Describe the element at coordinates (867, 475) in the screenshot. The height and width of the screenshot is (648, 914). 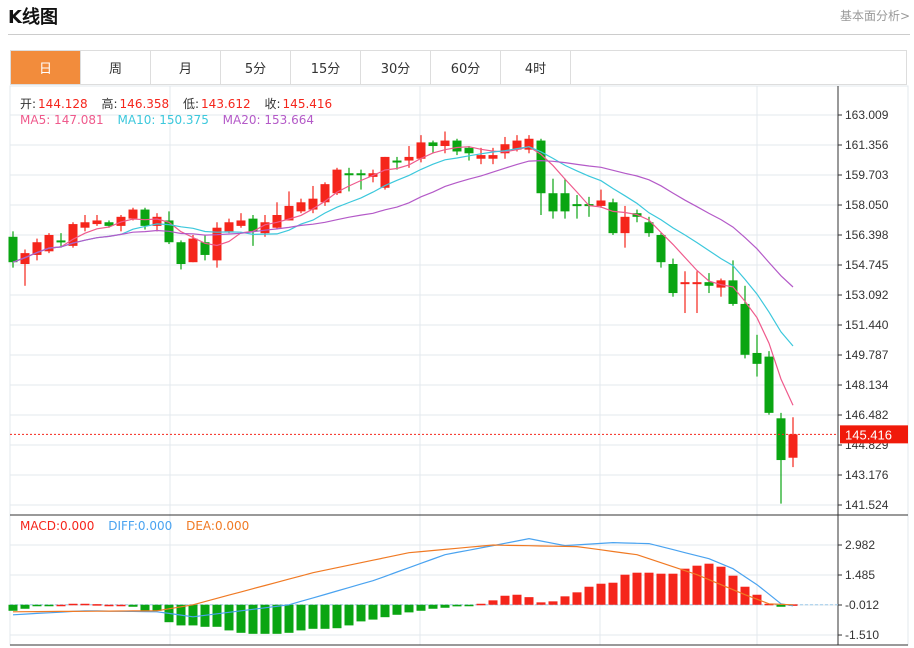
I see `price-tick-label: 143.176` at that location.